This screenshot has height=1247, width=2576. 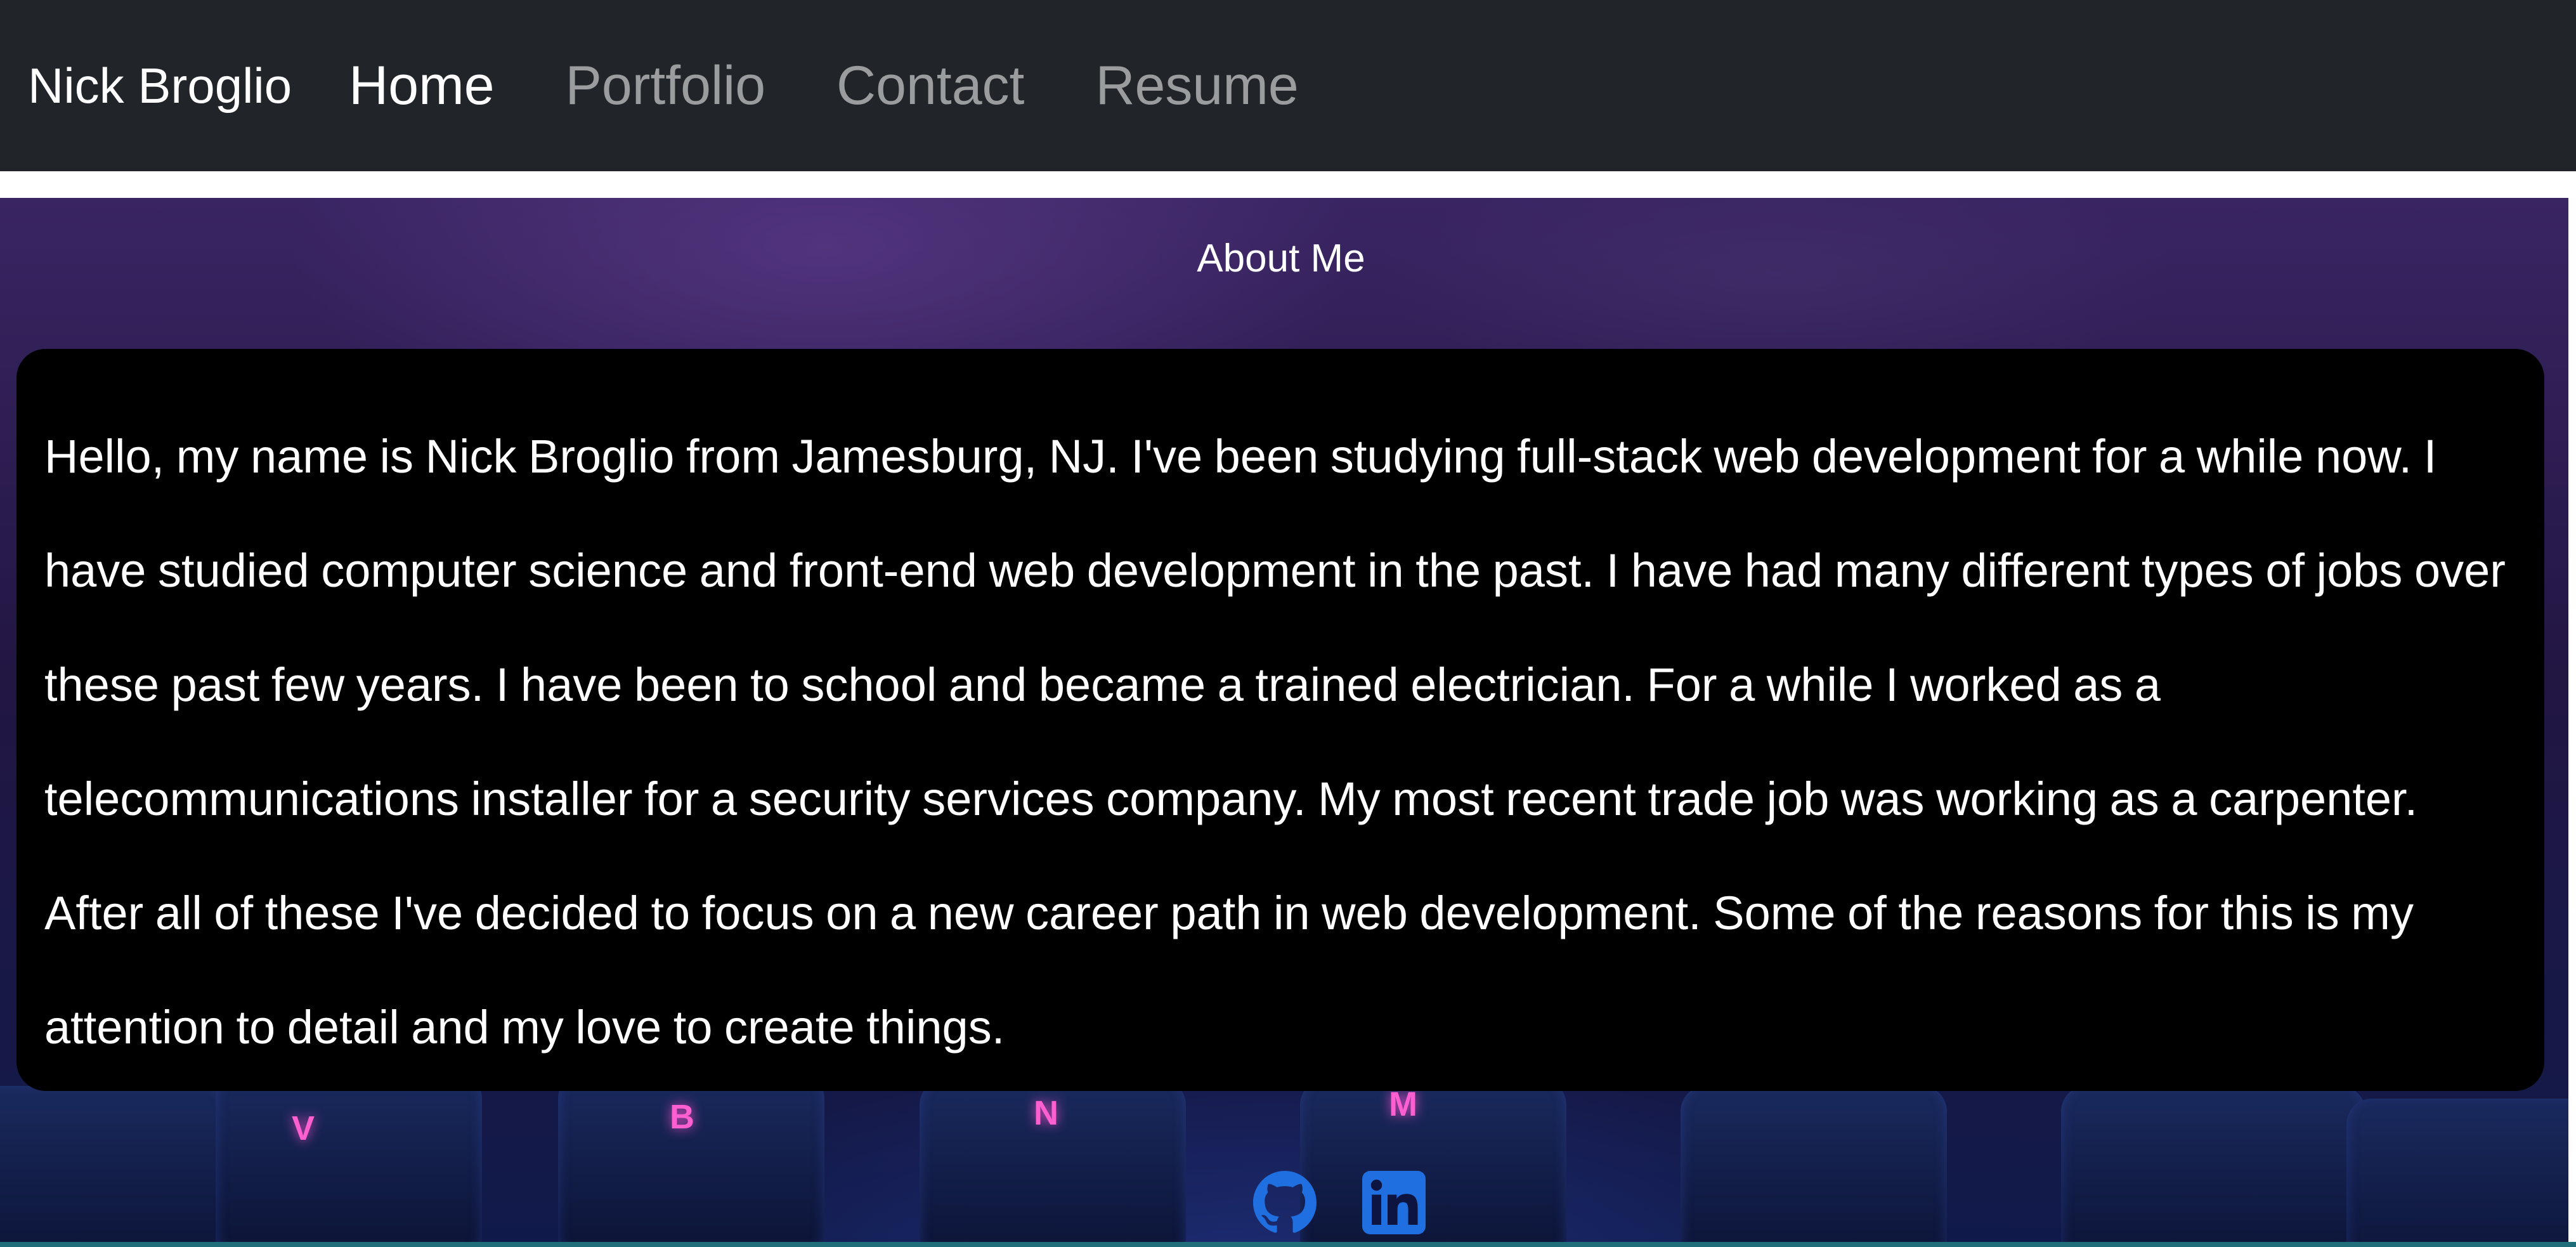 What do you see at coordinates (1281, 258) in the screenshot?
I see `about-title: About Me` at bounding box center [1281, 258].